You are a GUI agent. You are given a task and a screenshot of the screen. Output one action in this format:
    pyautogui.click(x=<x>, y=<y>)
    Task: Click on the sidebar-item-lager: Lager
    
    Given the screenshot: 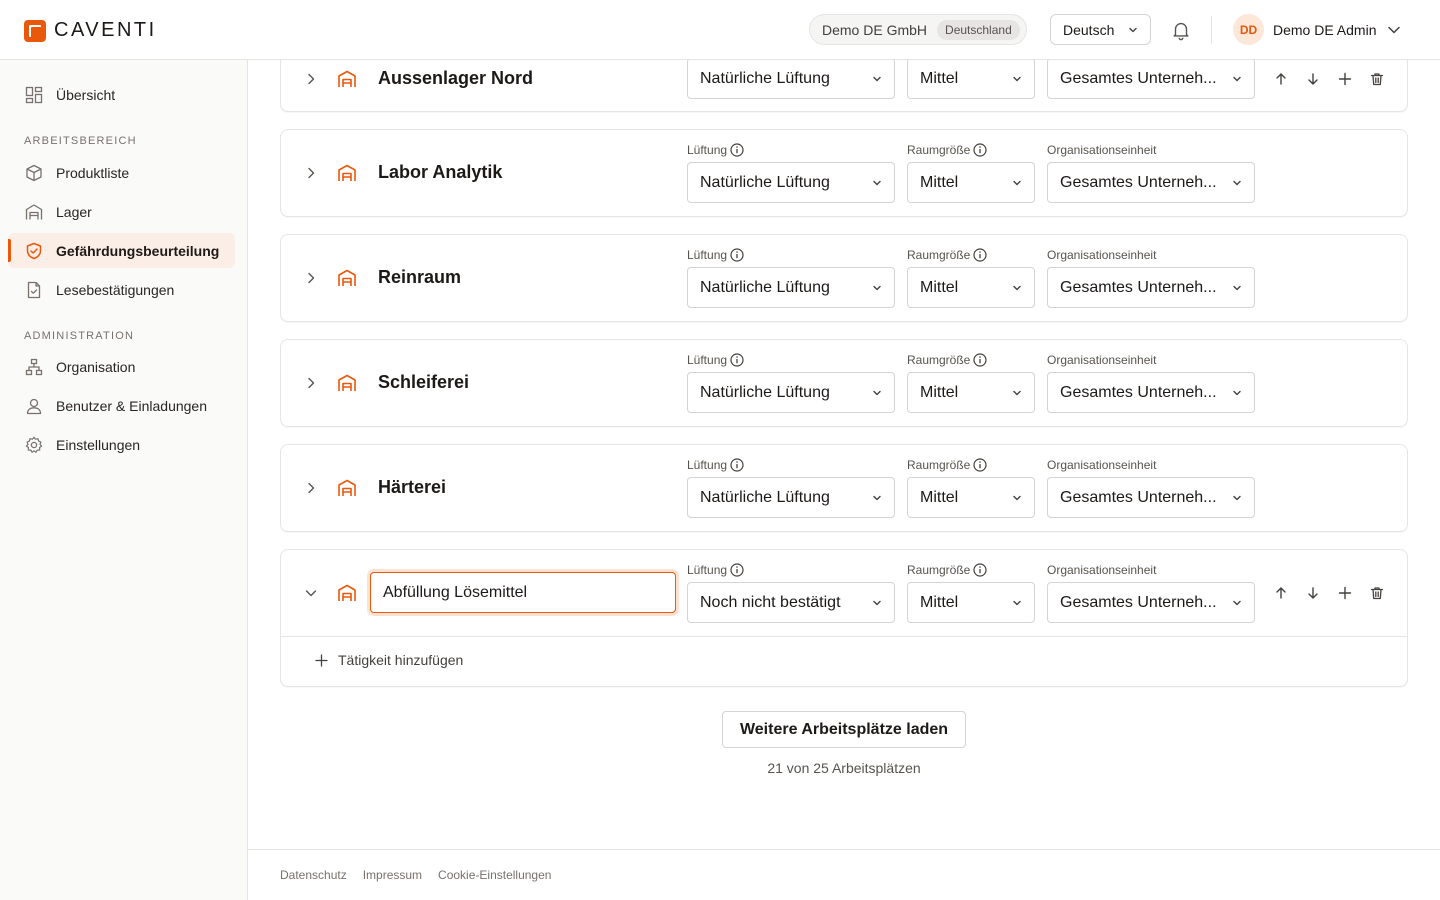 What is the action you would take?
    pyautogui.click(x=121, y=211)
    